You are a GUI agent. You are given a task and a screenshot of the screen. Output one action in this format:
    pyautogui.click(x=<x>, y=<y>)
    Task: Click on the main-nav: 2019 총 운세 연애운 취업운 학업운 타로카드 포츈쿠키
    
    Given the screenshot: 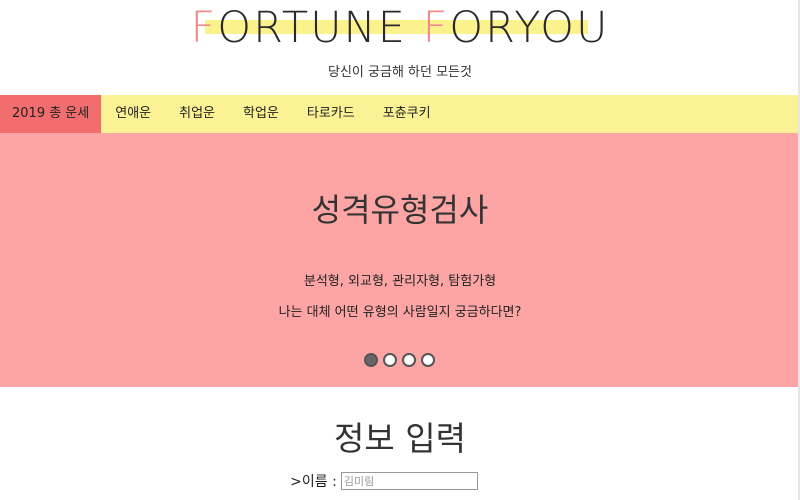 What is the action you would take?
    pyautogui.click(x=400, y=114)
    